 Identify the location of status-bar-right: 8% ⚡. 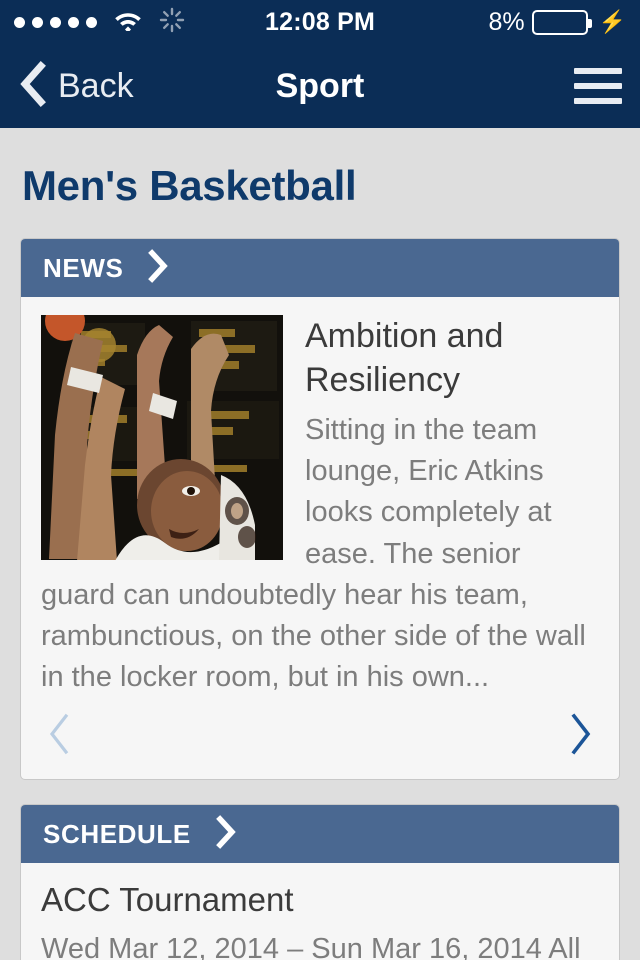
(557, 22).